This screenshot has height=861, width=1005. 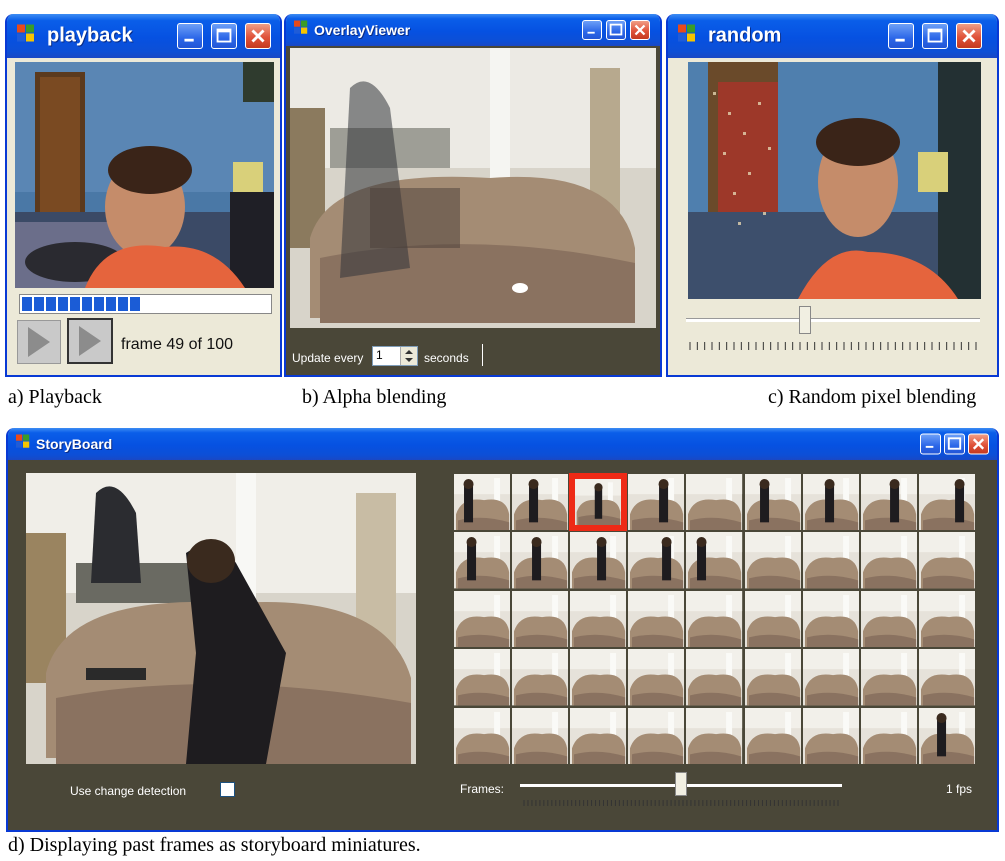 I want to click on progress-bar, so click(x=145, y=304).